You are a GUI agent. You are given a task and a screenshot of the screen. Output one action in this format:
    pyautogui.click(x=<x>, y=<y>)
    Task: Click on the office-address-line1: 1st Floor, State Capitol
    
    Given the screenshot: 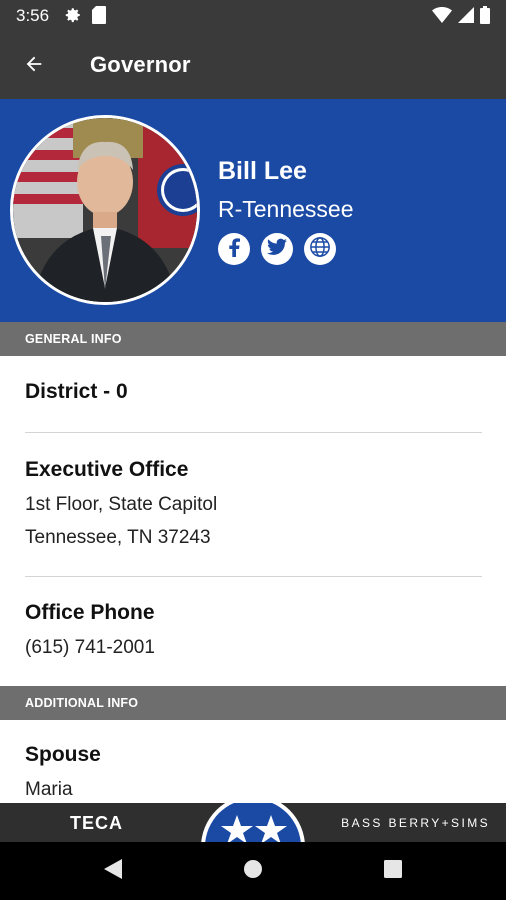 What is the action you would take?
    pyautogui.click(x=121, y=504)
    